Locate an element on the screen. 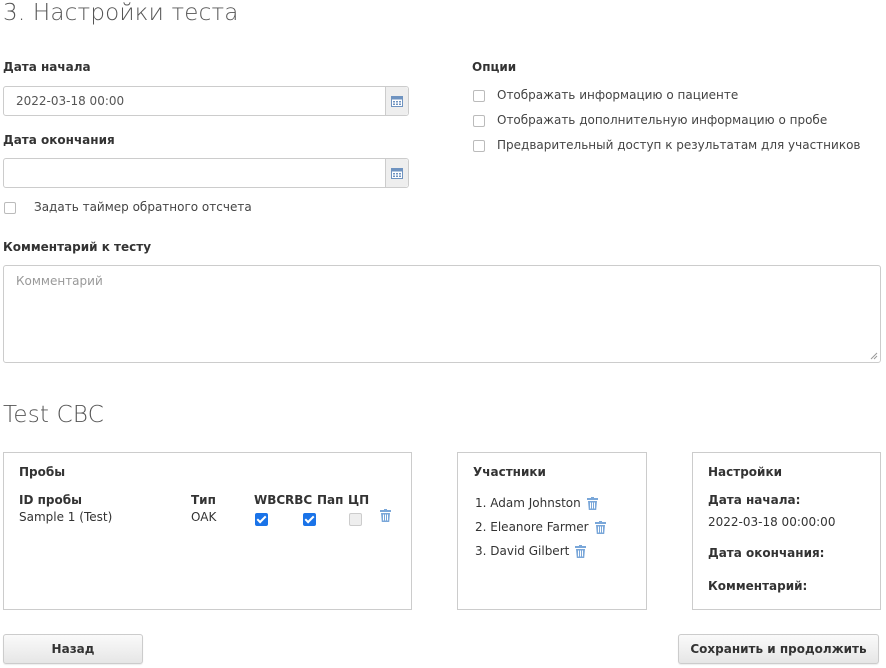 This screenshot has height=668, width=886. end-date-field is located at coordinates (206, 173).